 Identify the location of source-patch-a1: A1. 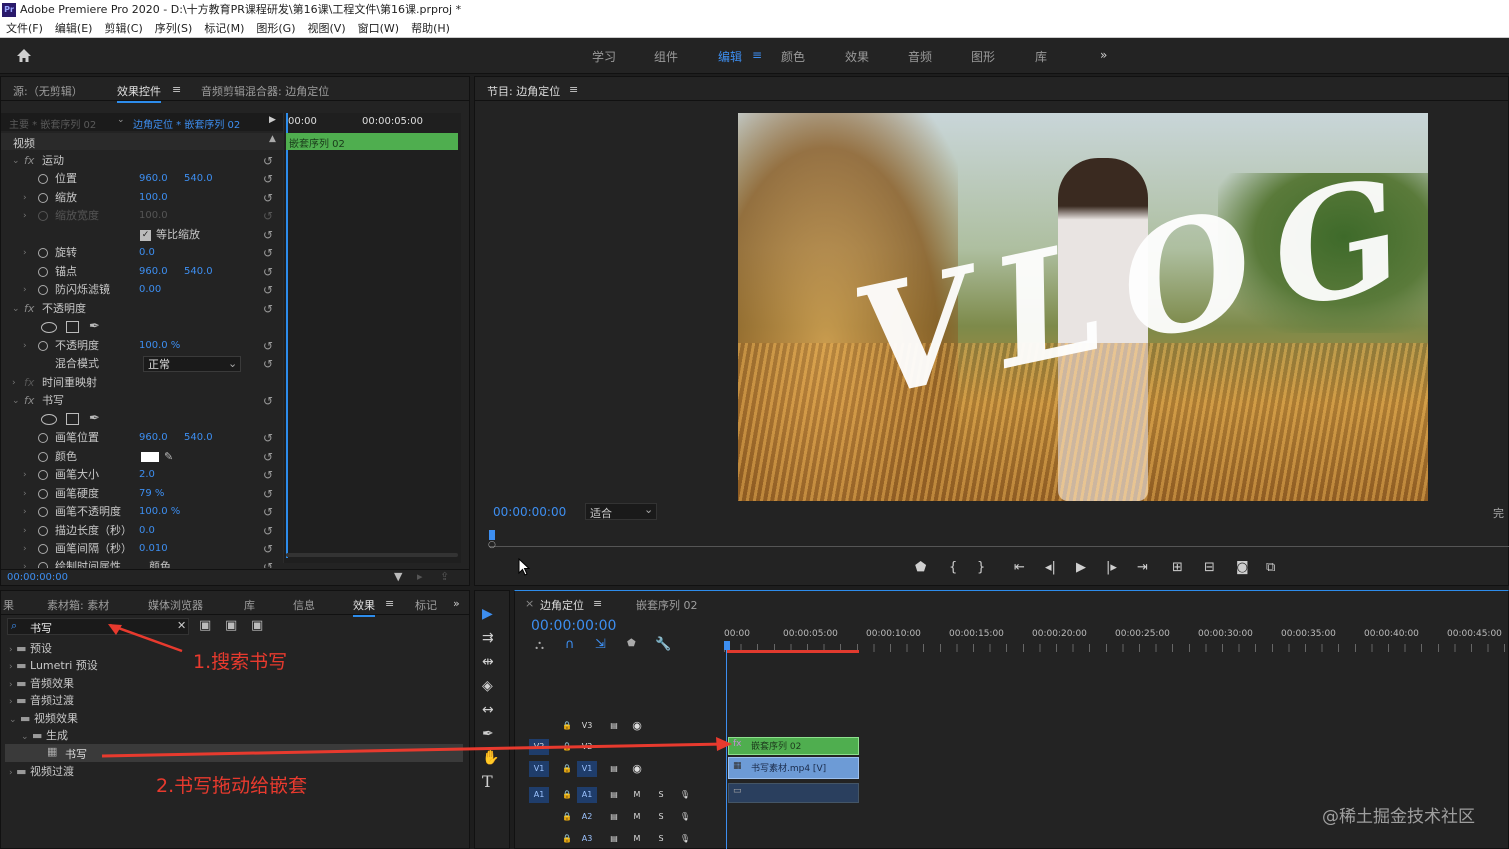
(539, 795).